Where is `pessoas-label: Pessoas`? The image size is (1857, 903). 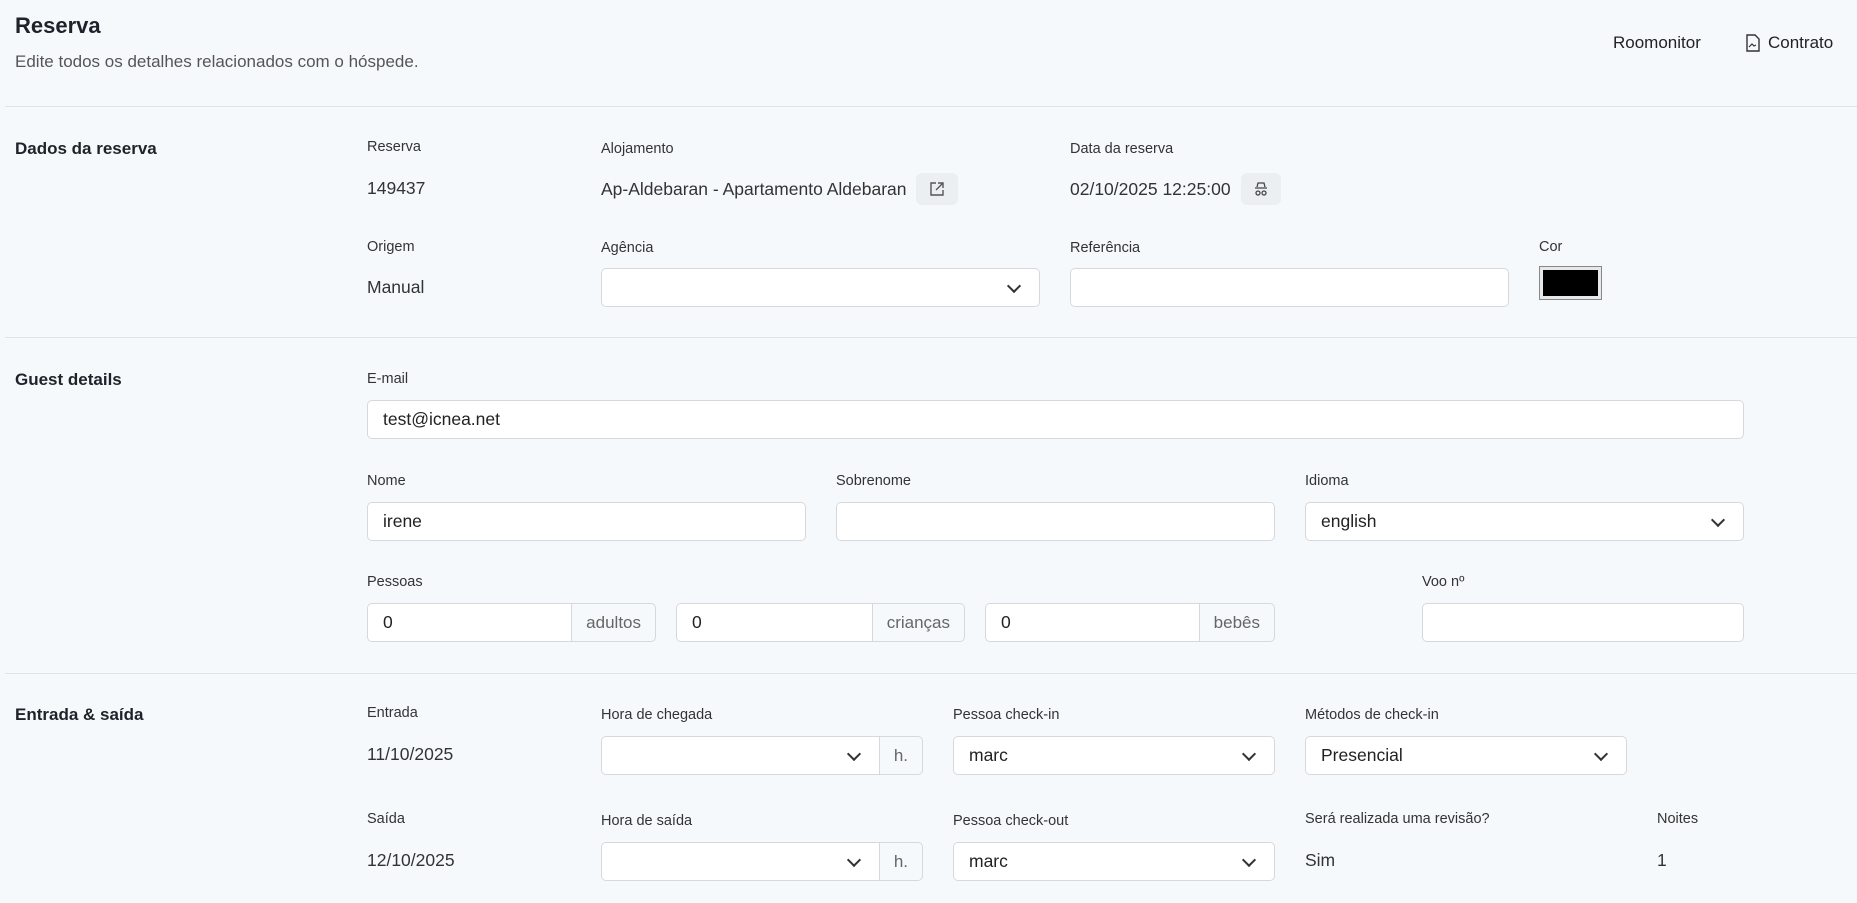 pessoas-label: Pessoas is located at coordinates (395, 582).